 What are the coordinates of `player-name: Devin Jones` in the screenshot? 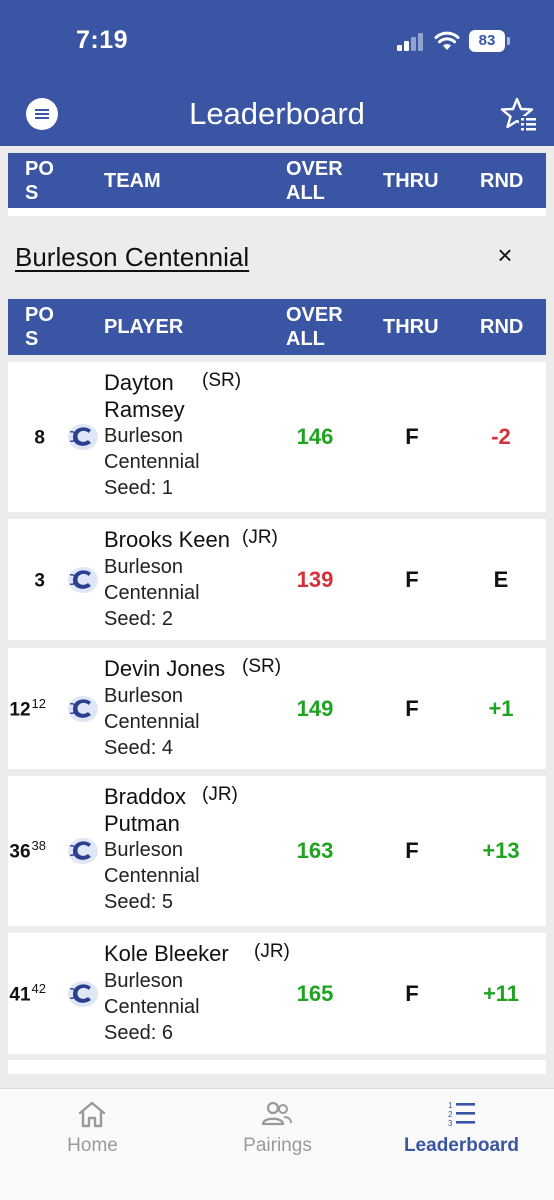 It's located at (164, 668).